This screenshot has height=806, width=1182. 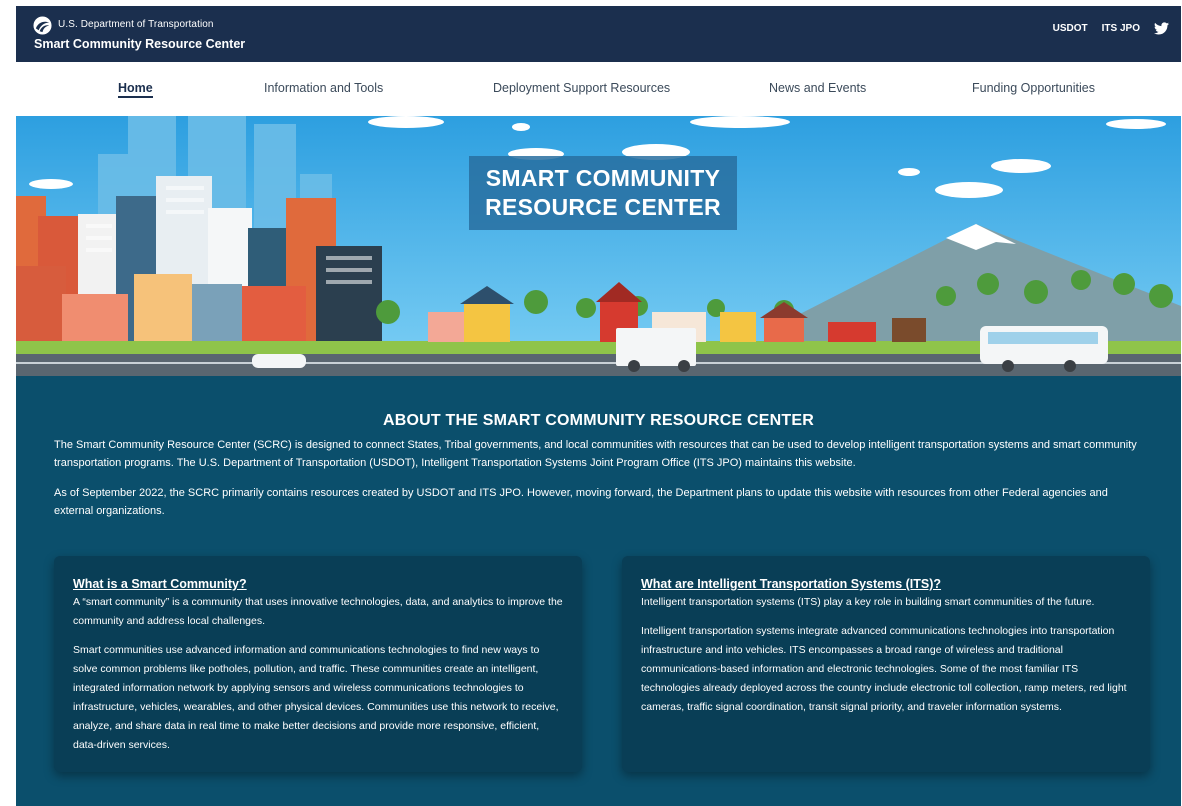 What do you see at coordinates (318, 584) in the screenshot?
I see `smart-community-card-title: What is a Smart Community?` at bounding box center [318, 584].